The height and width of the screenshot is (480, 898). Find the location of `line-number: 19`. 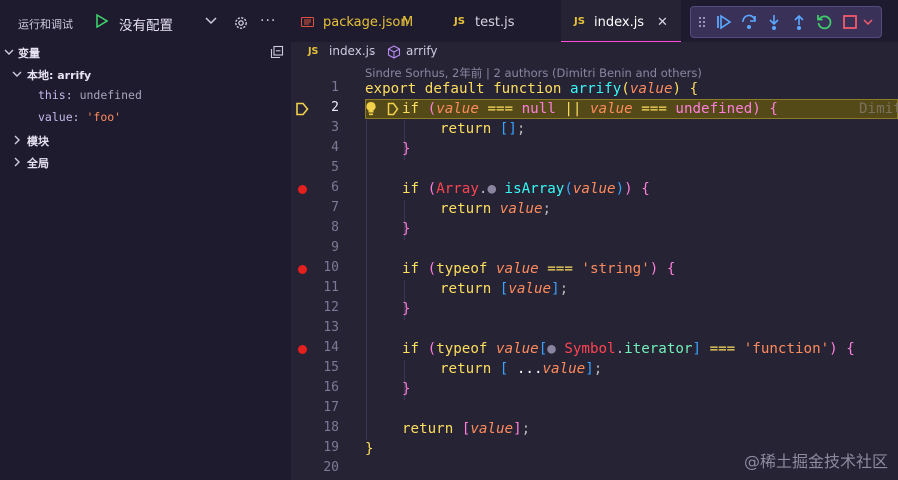

line-number: 19 is located at coordinates (315, 447).